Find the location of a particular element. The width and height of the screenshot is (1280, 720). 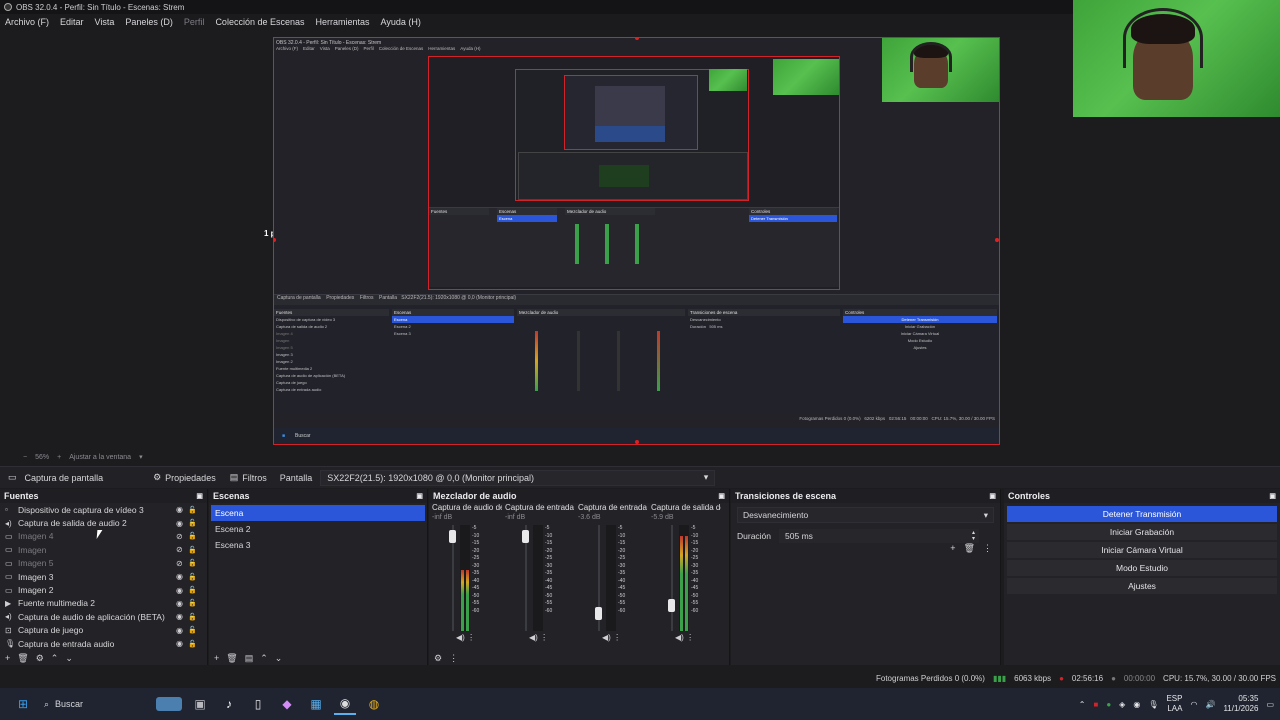

remove-transition-icon: 🗑 is located at coordinates (969, 548).